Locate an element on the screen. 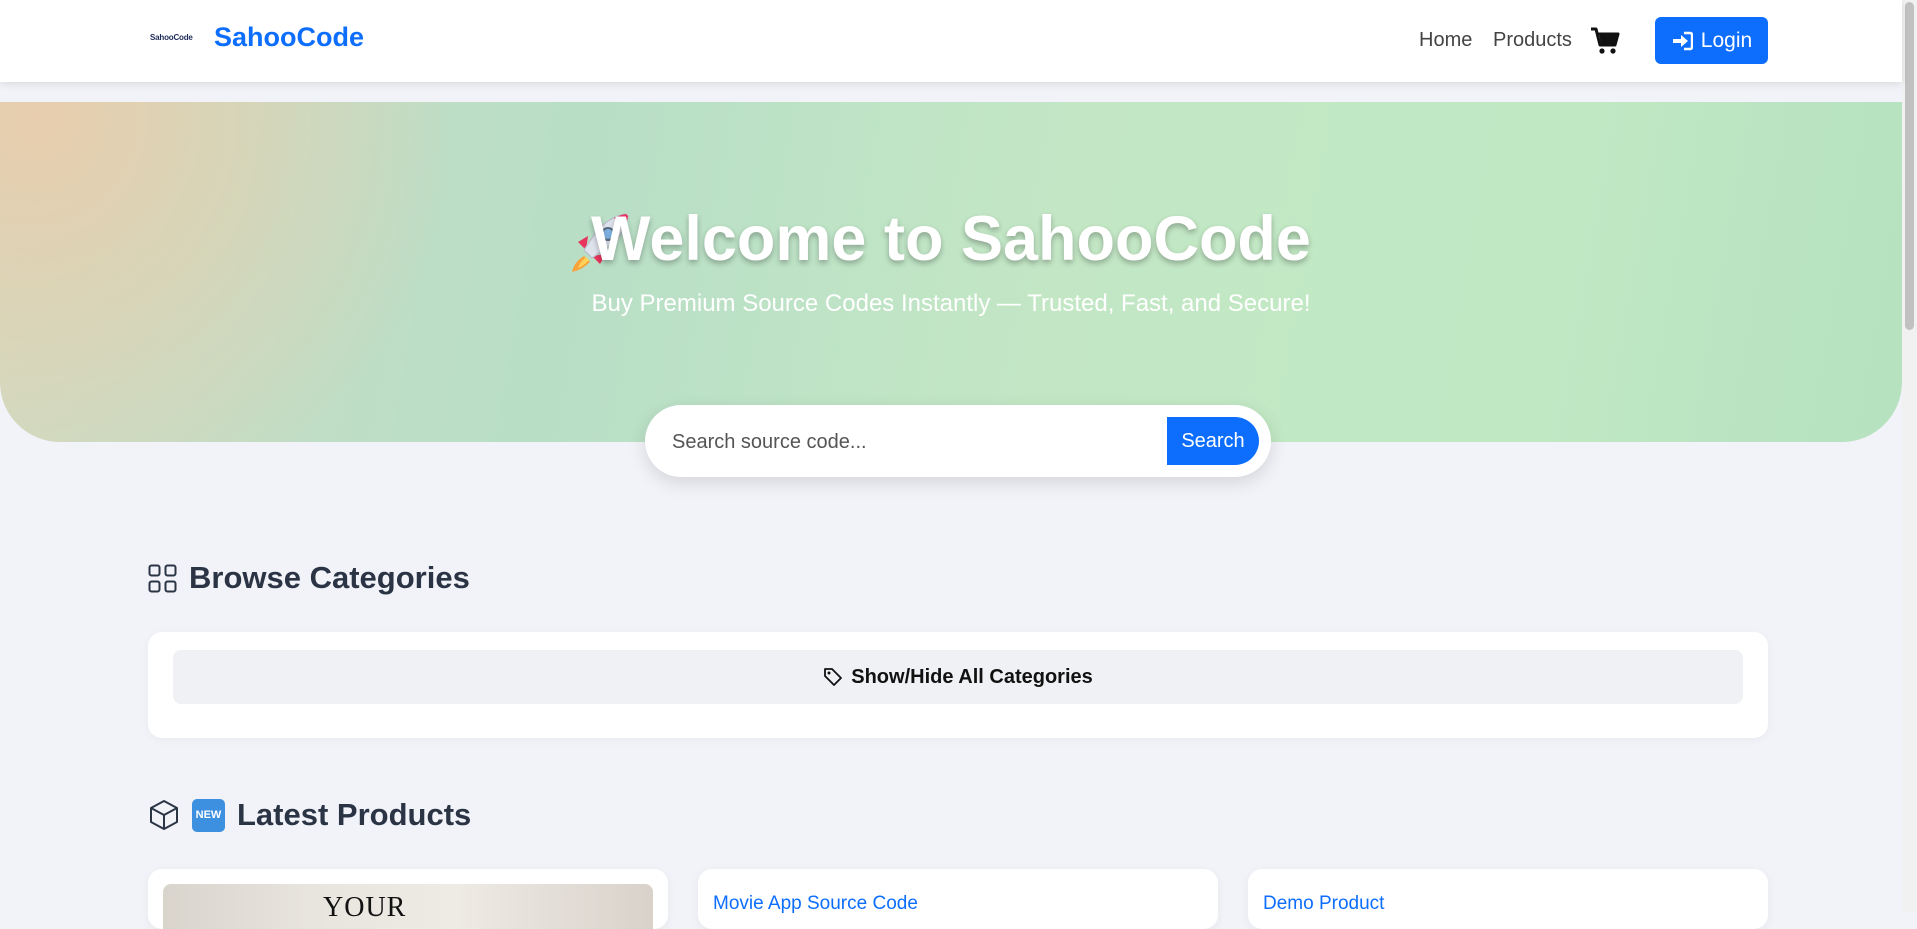  toggle-categories-label: Show/Hide All Categories is located at coordinates (972, 676).